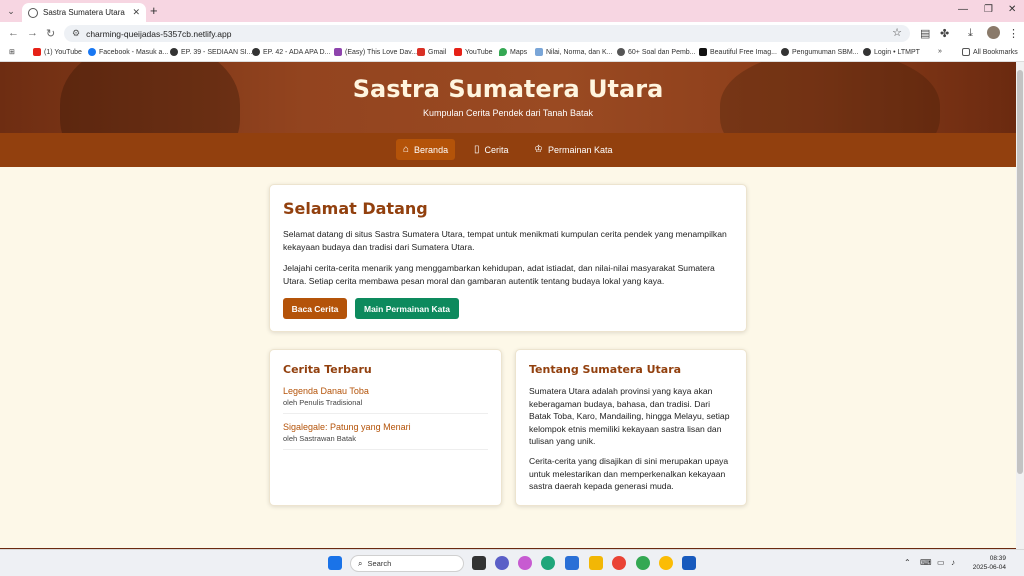  Describe the element at coordinates (385, 391) in the screenshot. I see `story-title-link: Legenda Danau Toba` at that location.